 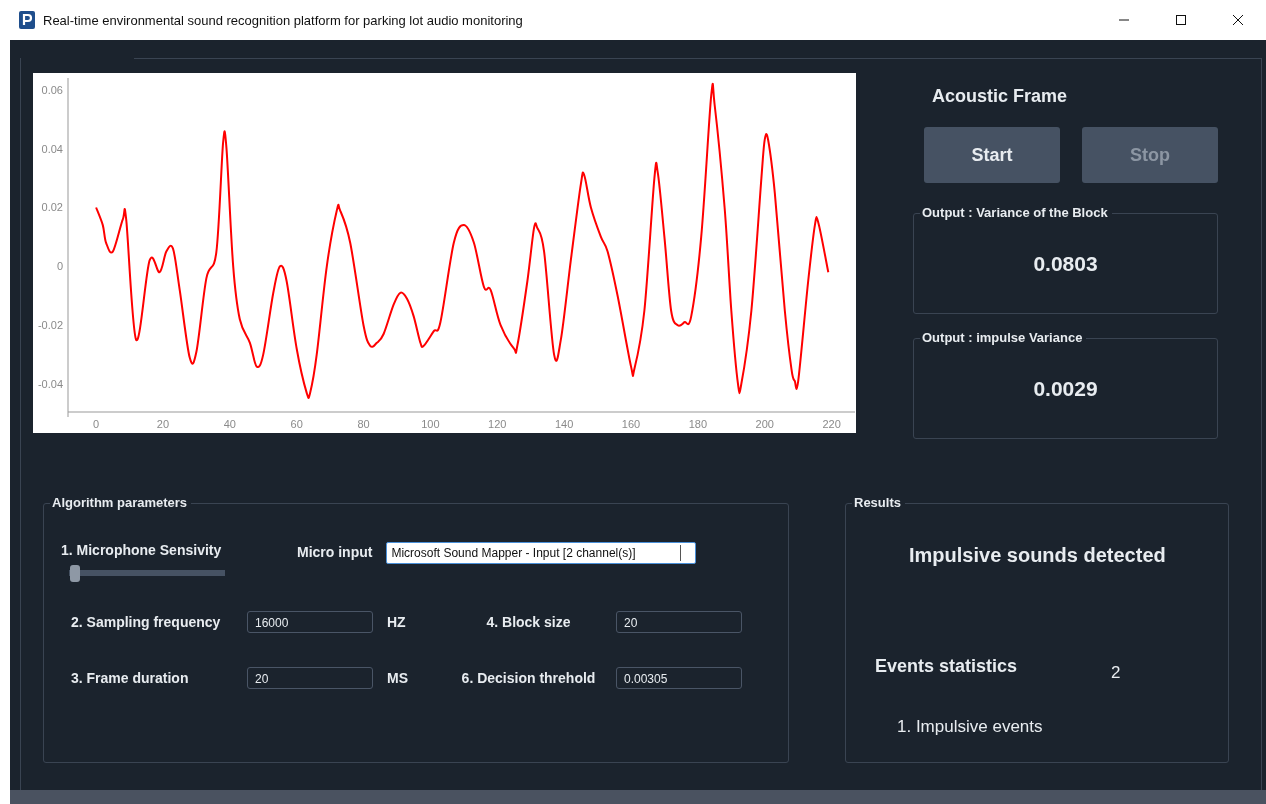 What do you see at coordinates (163, 424) in the screenshot?
I see `x-tick-label: 20` at bounding box center [163, 424].